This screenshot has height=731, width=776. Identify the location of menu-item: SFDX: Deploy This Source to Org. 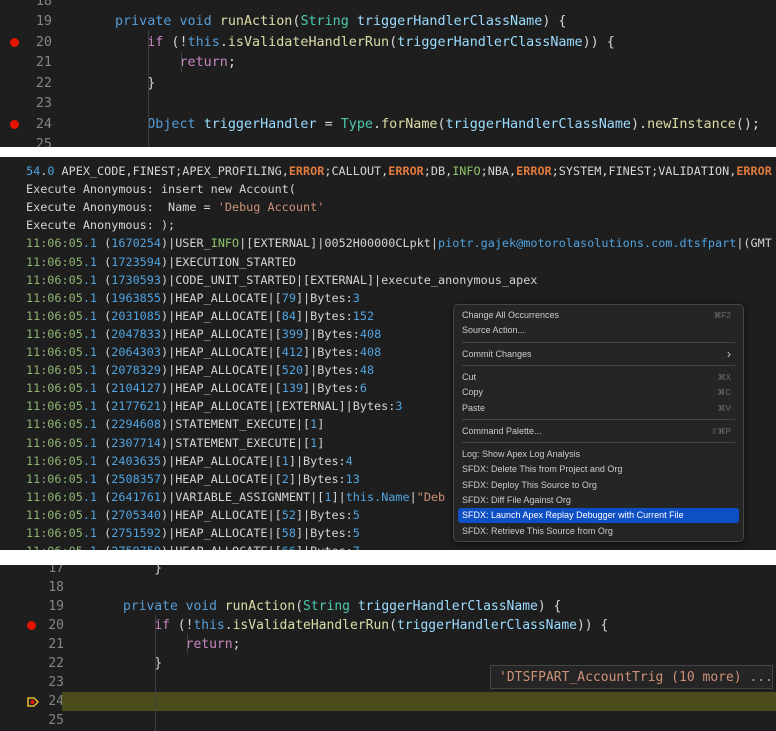
(598, 485).